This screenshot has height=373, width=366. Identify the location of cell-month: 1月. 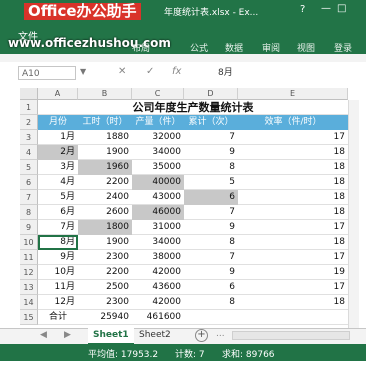
(58, 137).